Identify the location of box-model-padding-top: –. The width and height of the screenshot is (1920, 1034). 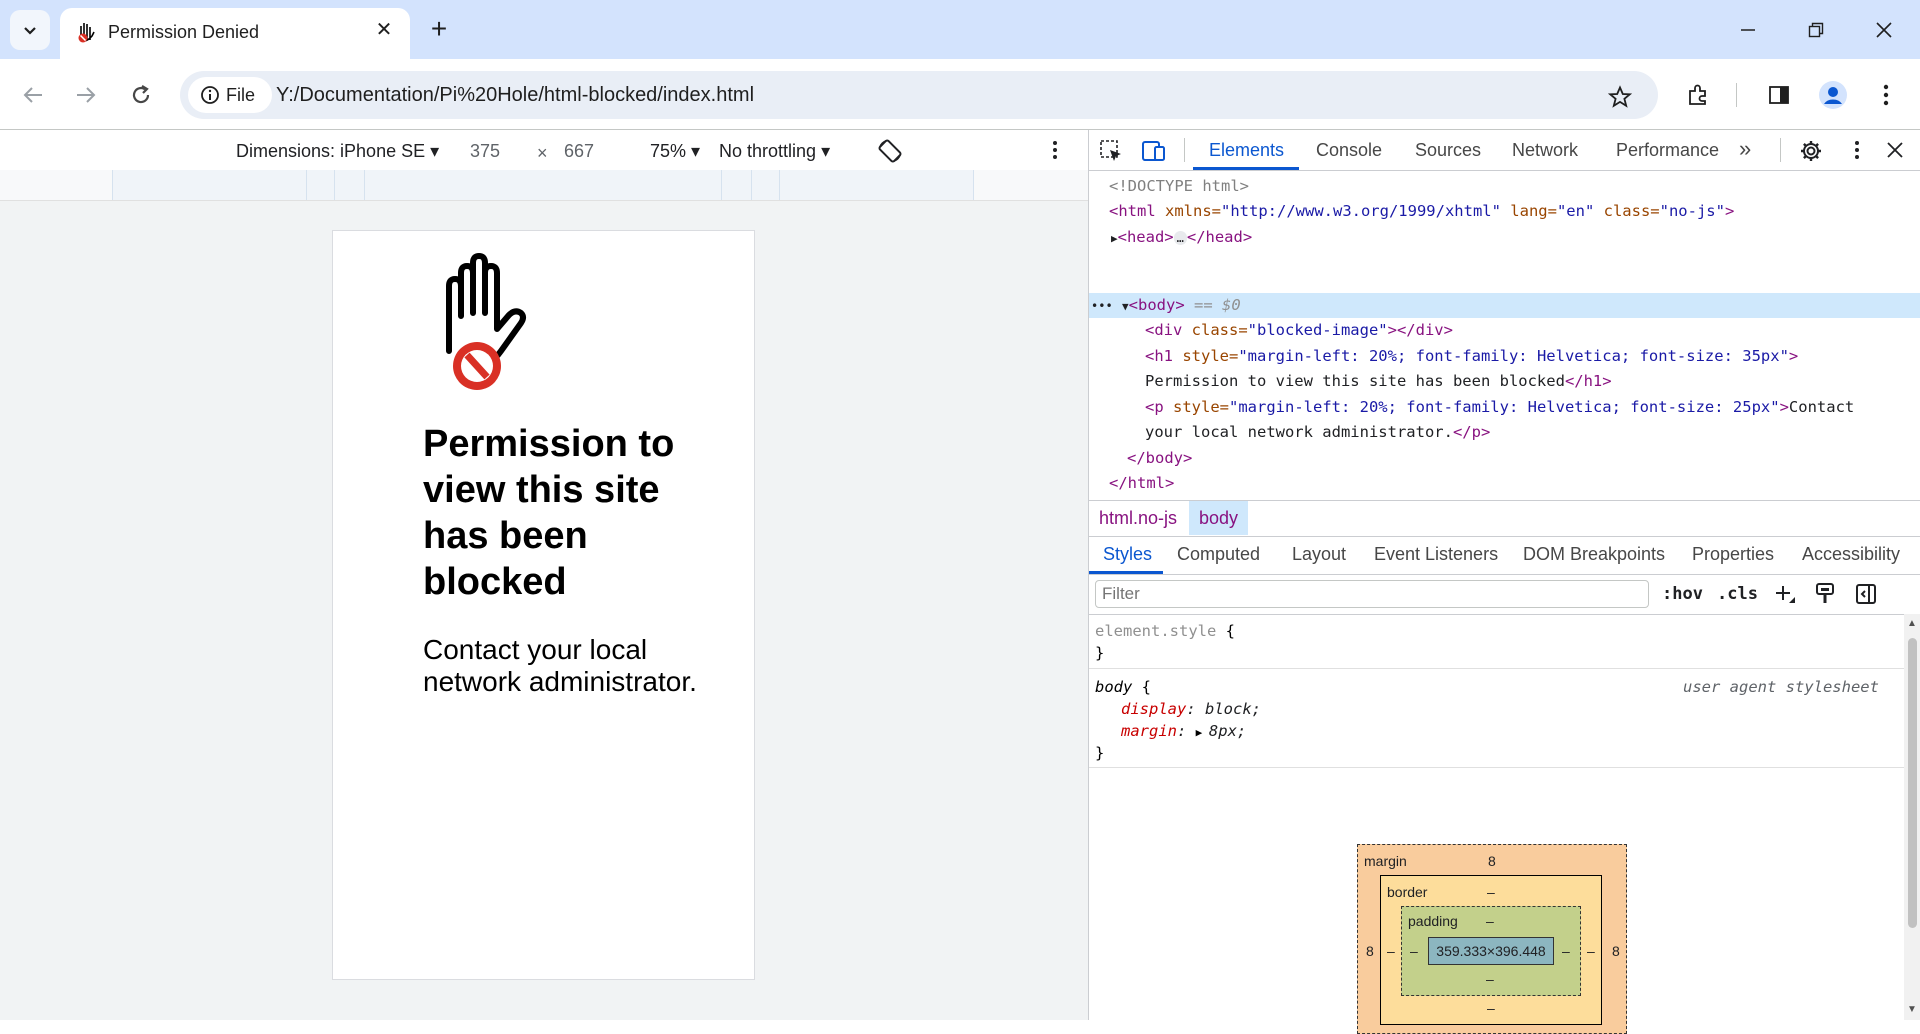
(1490, 921).